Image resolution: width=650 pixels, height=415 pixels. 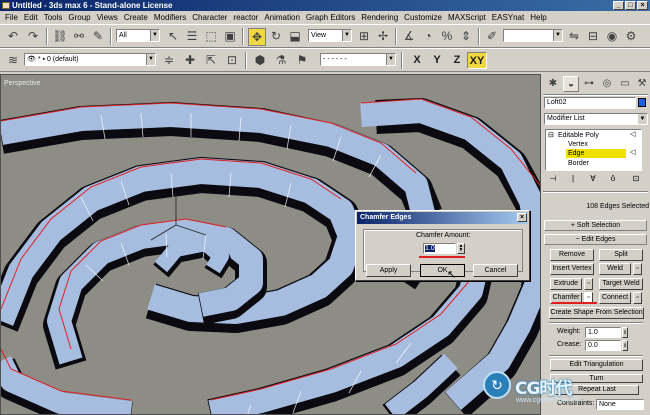 What do you see at coordinates (615, 269) in the screenshot?
I see `weld-button: Weld` at bounding box center [615, 269].